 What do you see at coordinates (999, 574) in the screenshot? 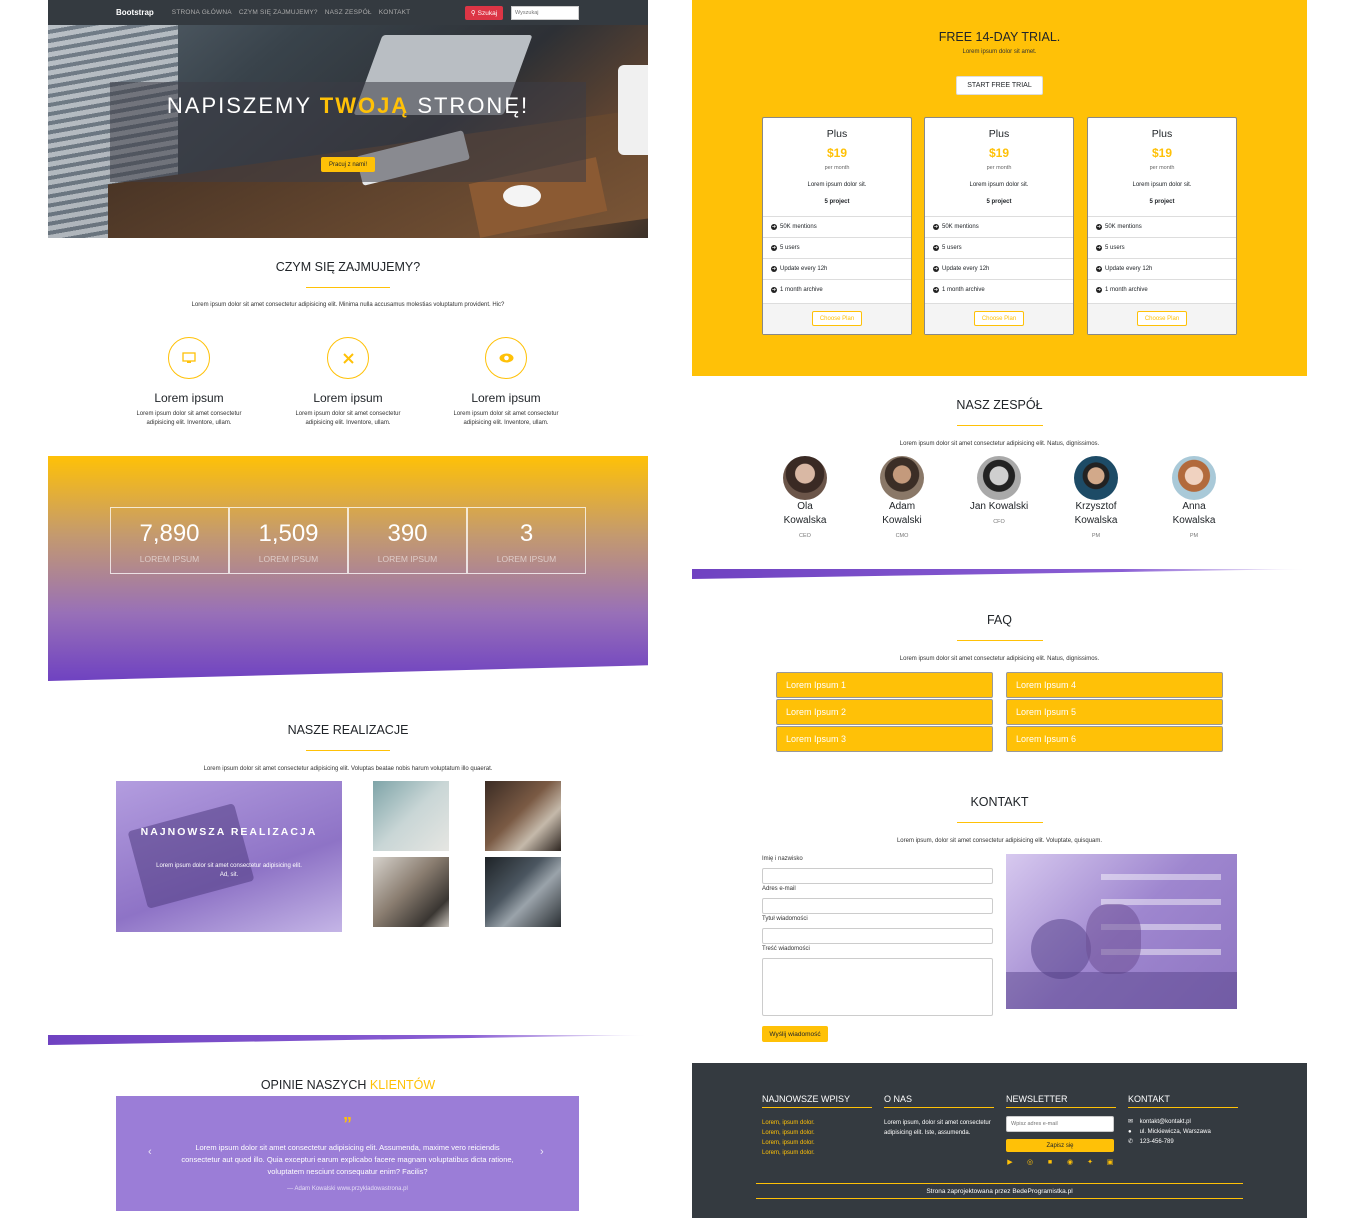
I see `section-divider` at bounding box center [999, 574].